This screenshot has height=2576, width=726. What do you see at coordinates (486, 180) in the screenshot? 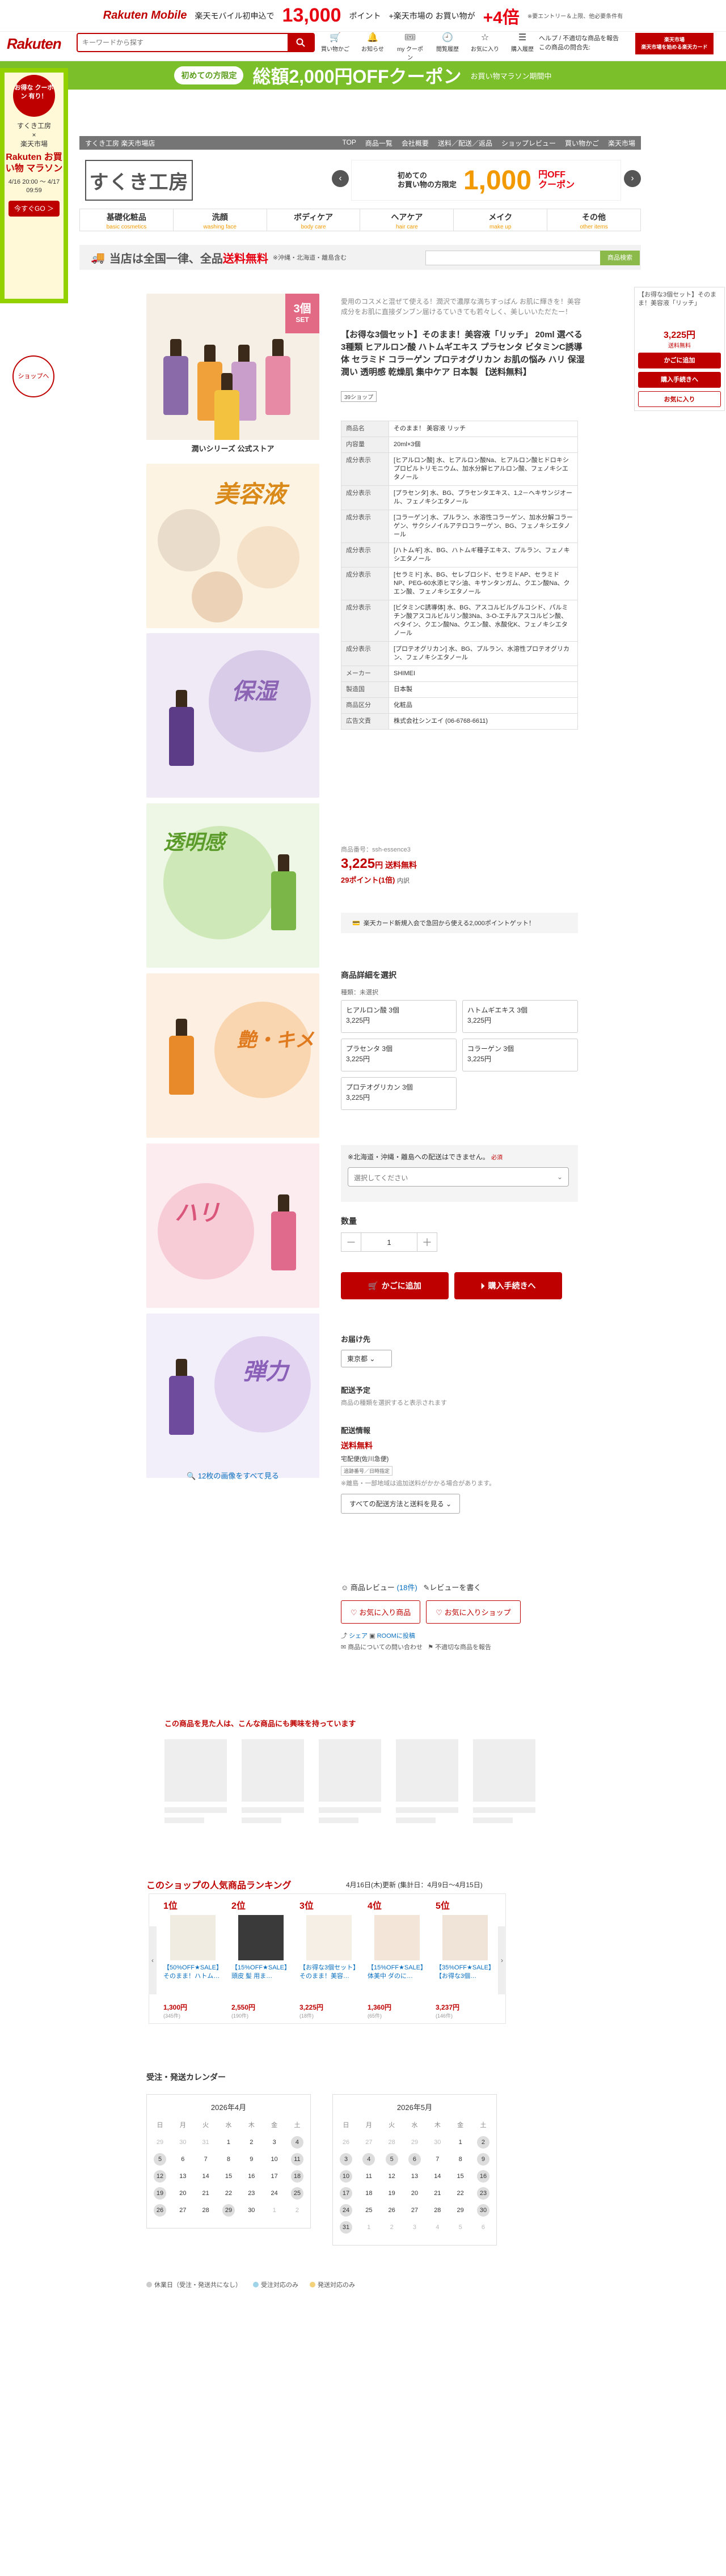
I see `coupon-banner: 初めての お買い物の方限定 1,000 円OFF クーポン` at bounding box center [486, 180].